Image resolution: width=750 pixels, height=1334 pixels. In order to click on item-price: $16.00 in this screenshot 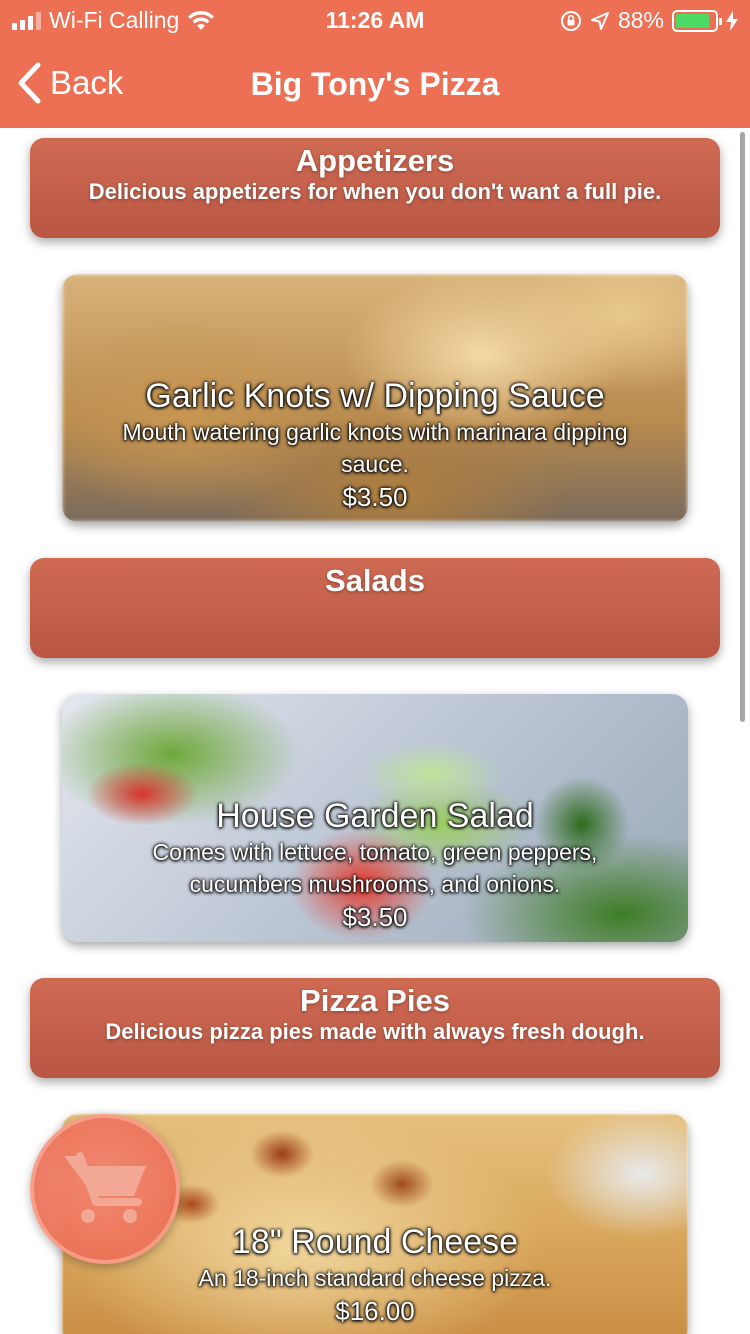, I will do `click(375, 1311)`.